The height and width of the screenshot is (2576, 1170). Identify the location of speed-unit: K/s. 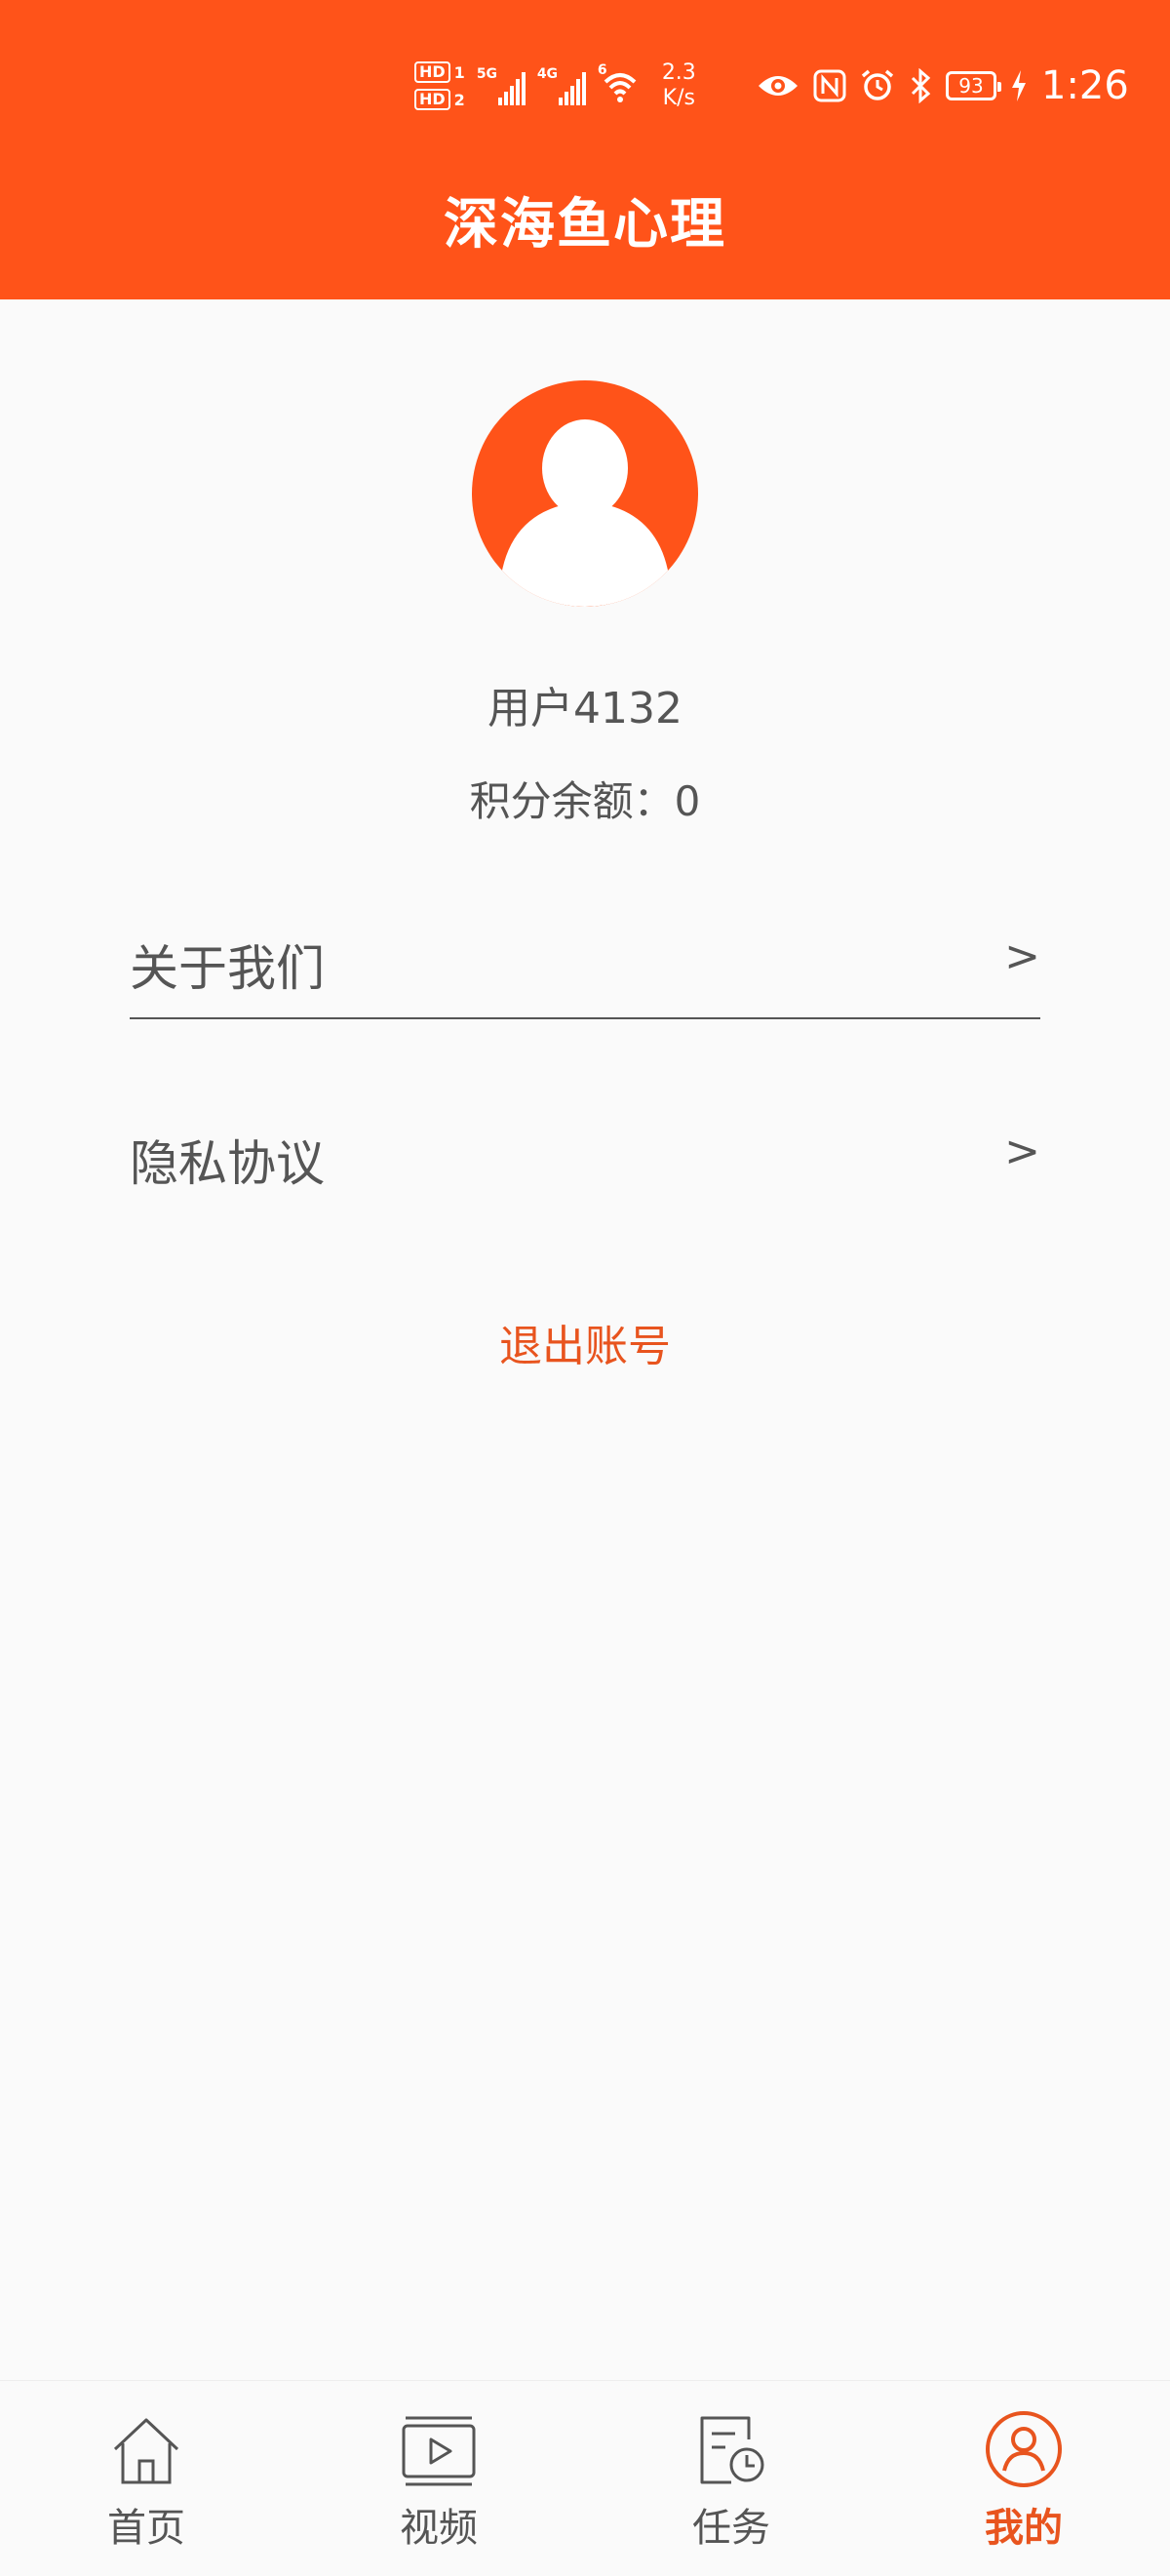
(678, 98).